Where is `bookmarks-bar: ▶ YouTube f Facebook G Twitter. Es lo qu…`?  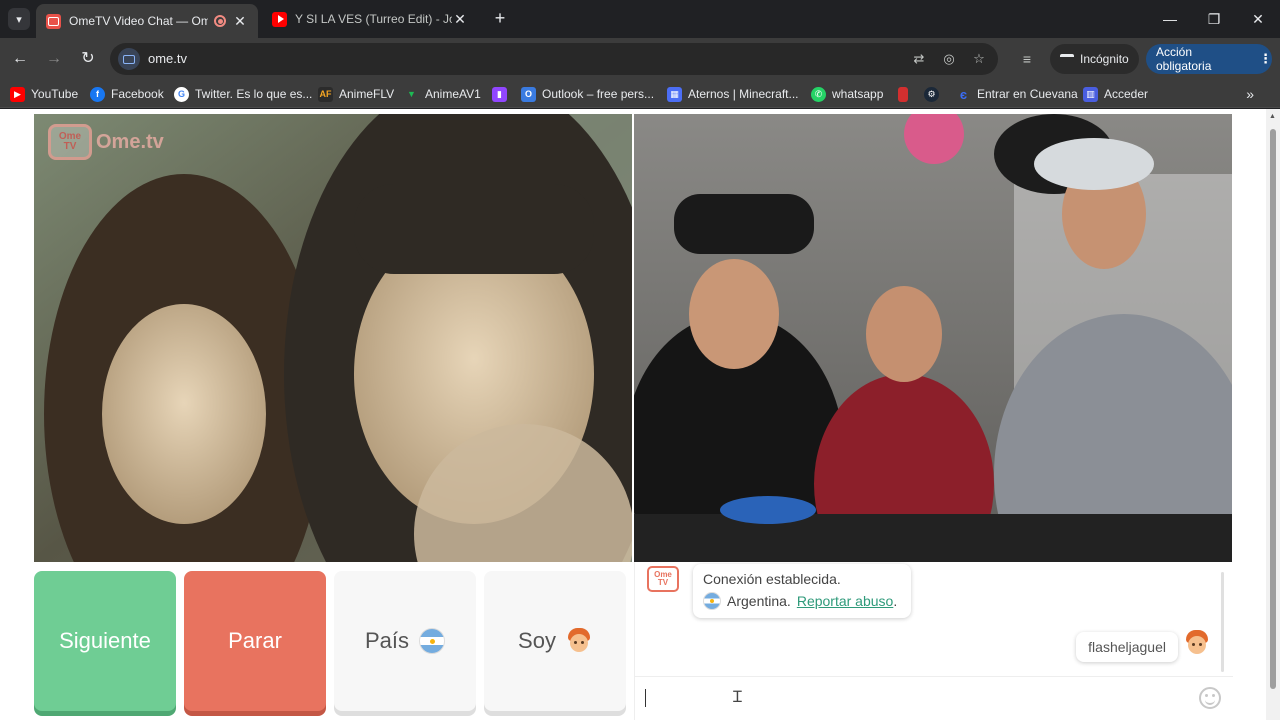 bookmarks-bar: ▶ YouTube f Facebook G Twitter. Es lo qu… is located at coordinates (640, 94).